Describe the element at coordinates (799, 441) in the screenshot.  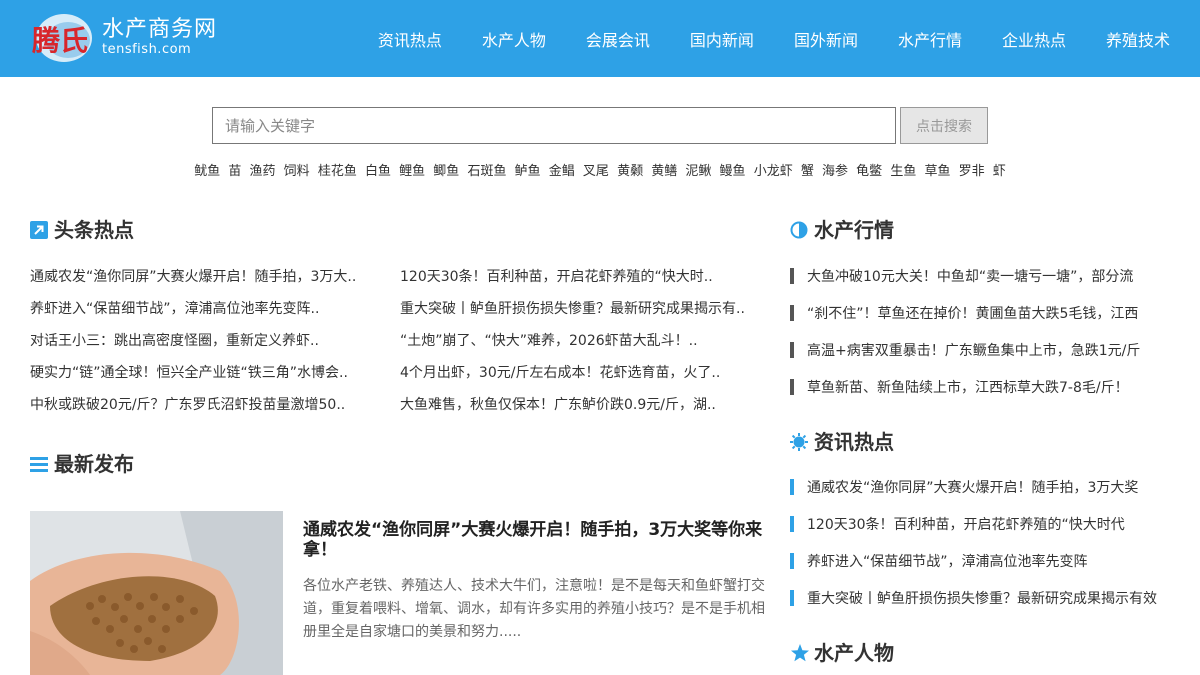
I see `sun-icon` at that location.